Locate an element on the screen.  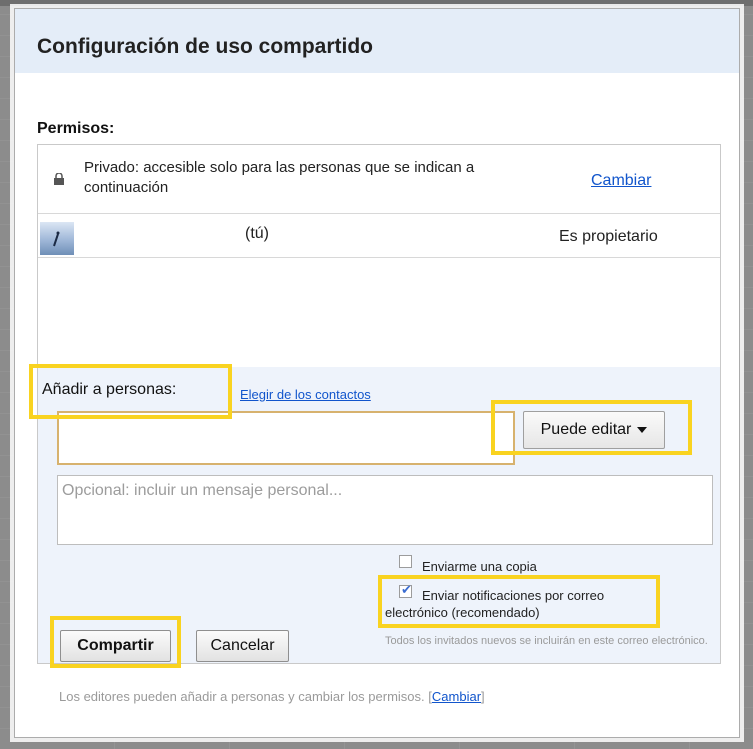
avatar is located at coordinates (57, 238).